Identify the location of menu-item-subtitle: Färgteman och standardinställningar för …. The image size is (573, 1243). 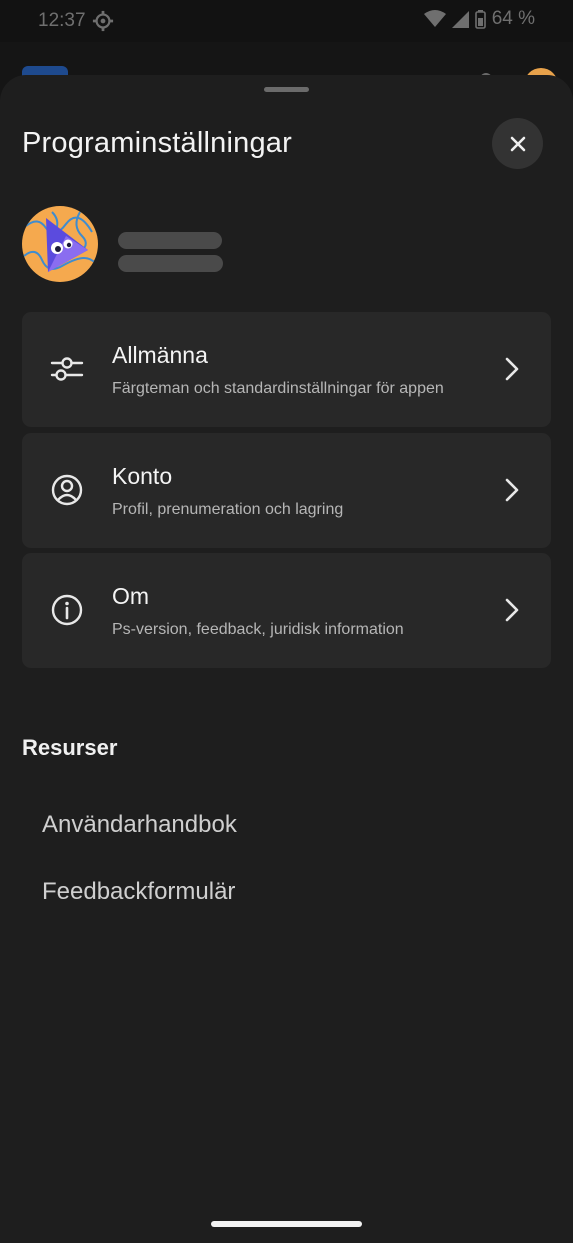
(278, 388).